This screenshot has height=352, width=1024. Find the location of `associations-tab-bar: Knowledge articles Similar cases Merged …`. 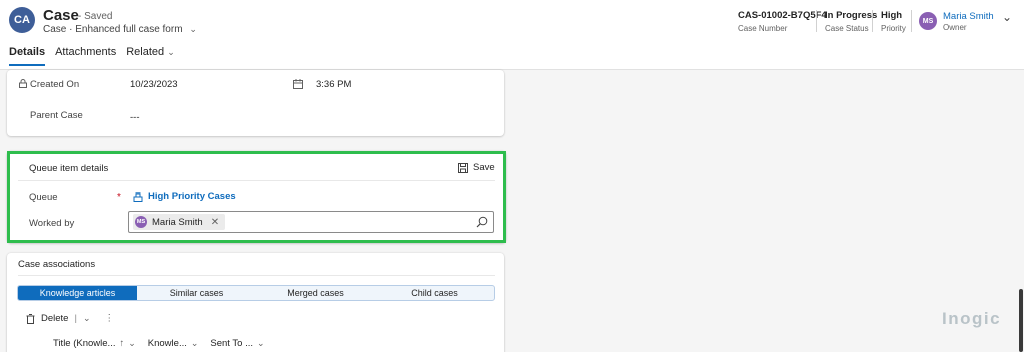

associations-tab-bar: Knowledge articles Similar cases Merged … is located at coordinates (256, 293).